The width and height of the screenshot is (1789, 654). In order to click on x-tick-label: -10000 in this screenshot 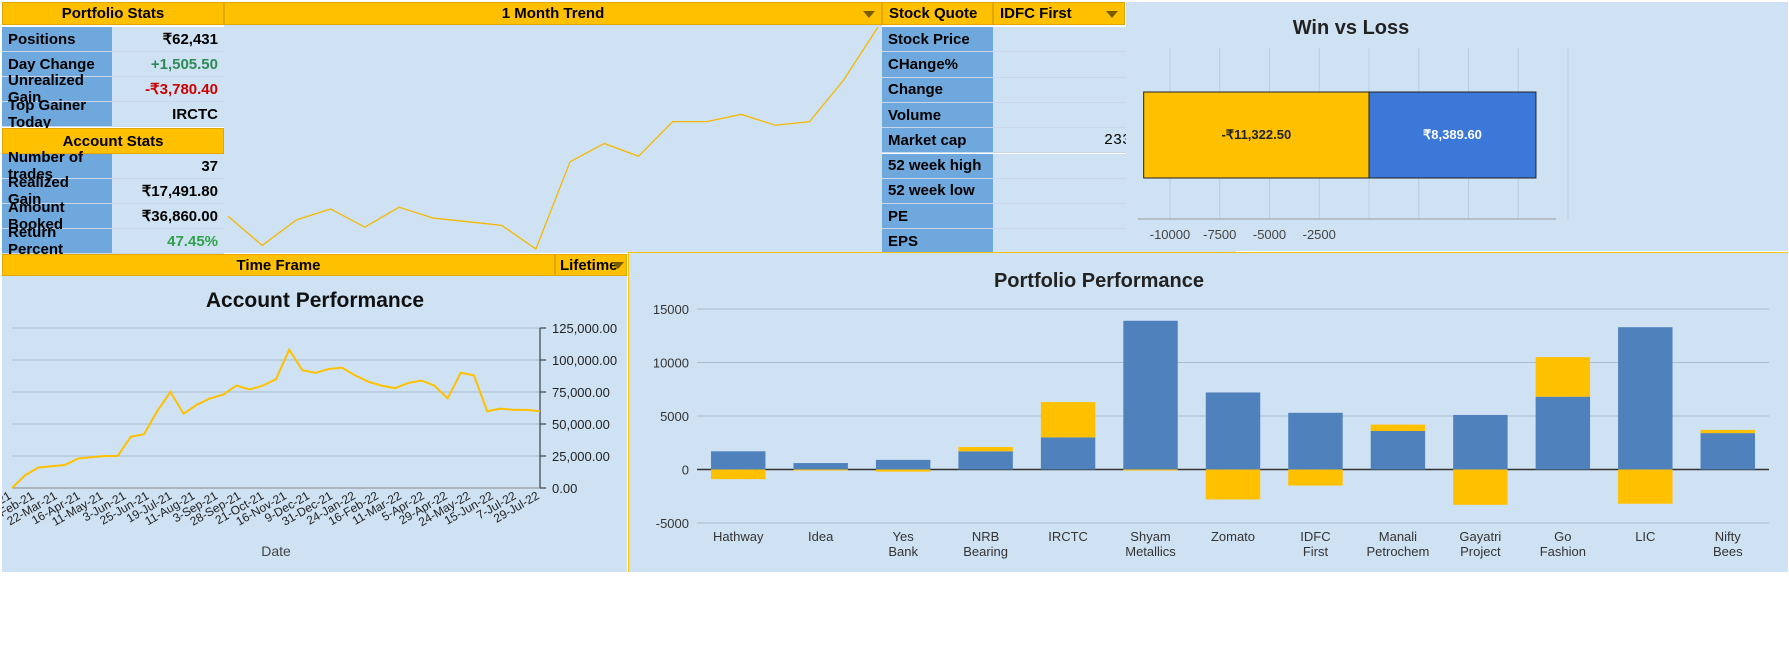, I will do `click(1170, 234)`.